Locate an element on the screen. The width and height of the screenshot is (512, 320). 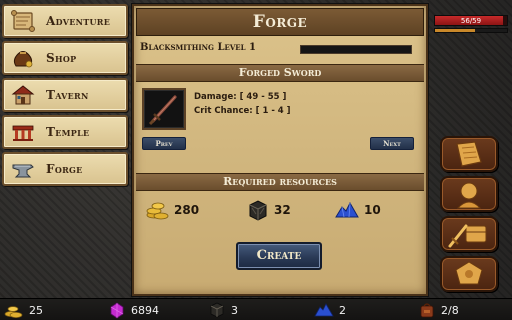
level-progress-bar is located at coordinates (356, 49).